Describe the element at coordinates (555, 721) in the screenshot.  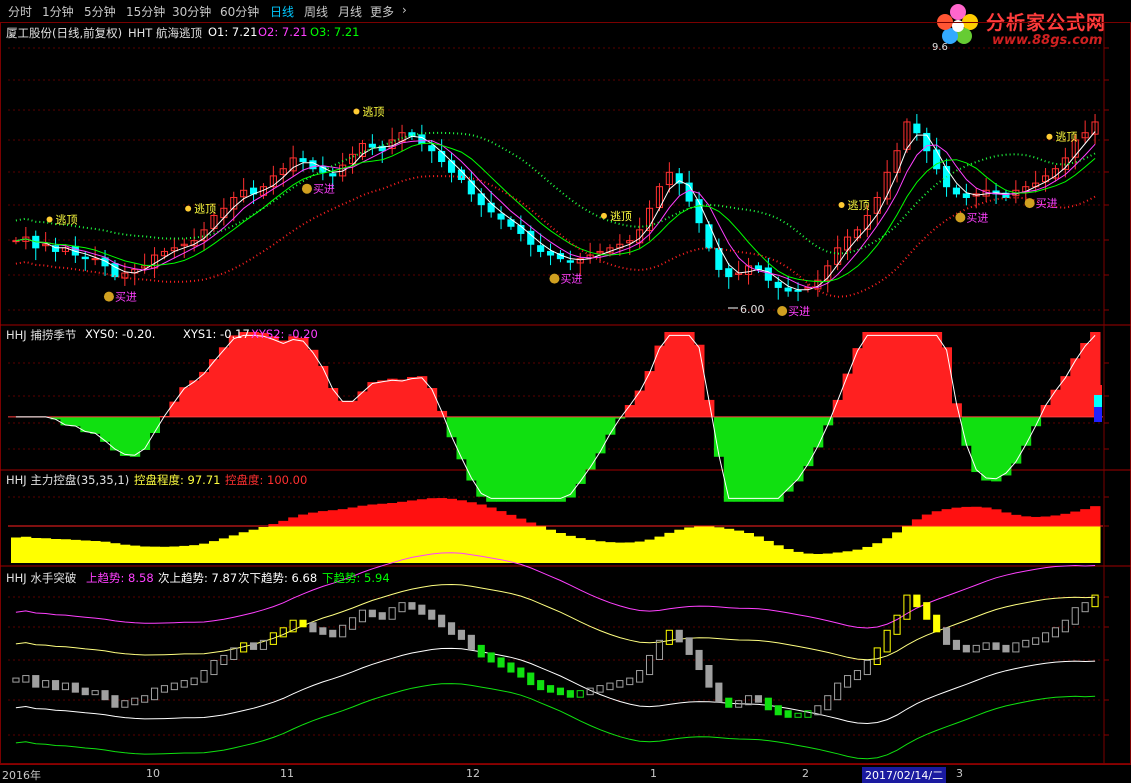
I see `lower-trend-line` at that location.